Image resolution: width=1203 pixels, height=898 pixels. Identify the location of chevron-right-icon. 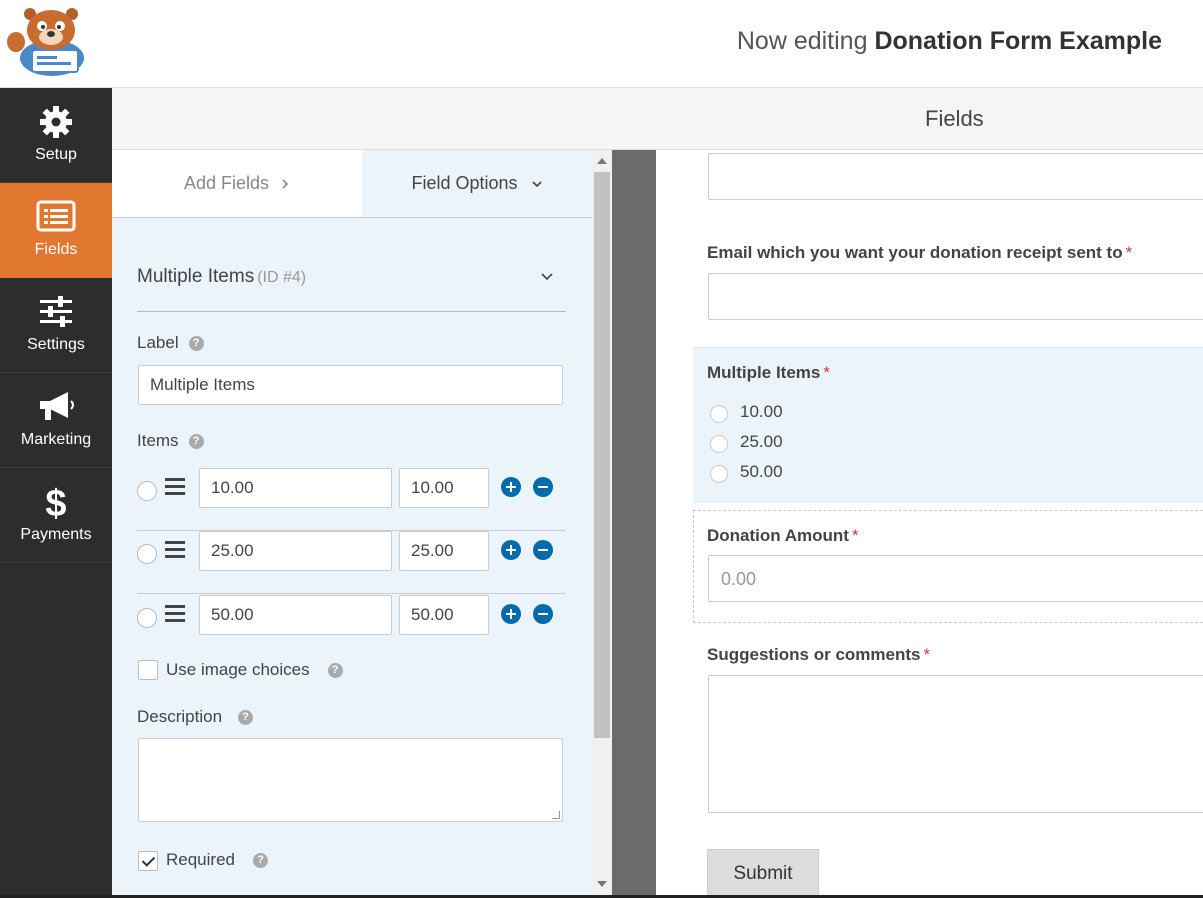
(285, 184).